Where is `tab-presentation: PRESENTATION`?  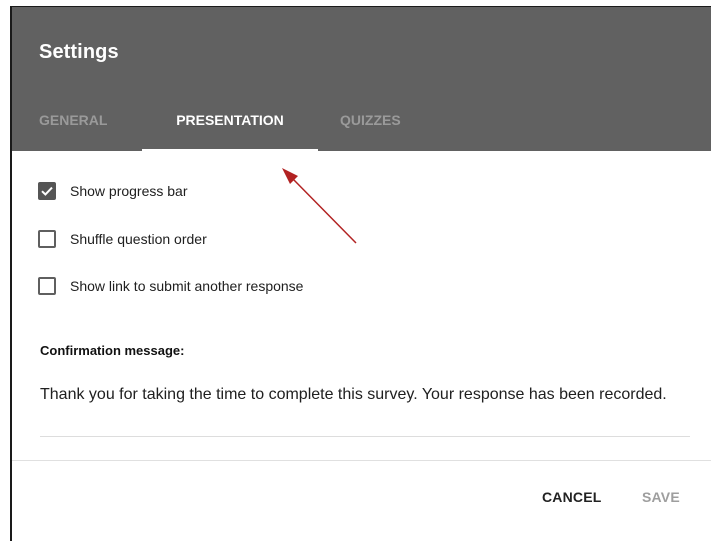
tab-presentation: PRESENTATION is located at coordinates (230, 127).